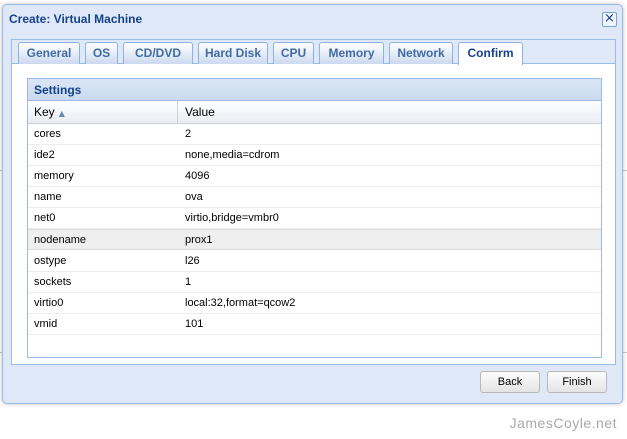 The width and height of the screenshot is (627, 439). What do you see at coordinates (314, 155) in the screenshot?
I see `table-row: ide2 none,media=cdrom` at bounding box center [314, 155].